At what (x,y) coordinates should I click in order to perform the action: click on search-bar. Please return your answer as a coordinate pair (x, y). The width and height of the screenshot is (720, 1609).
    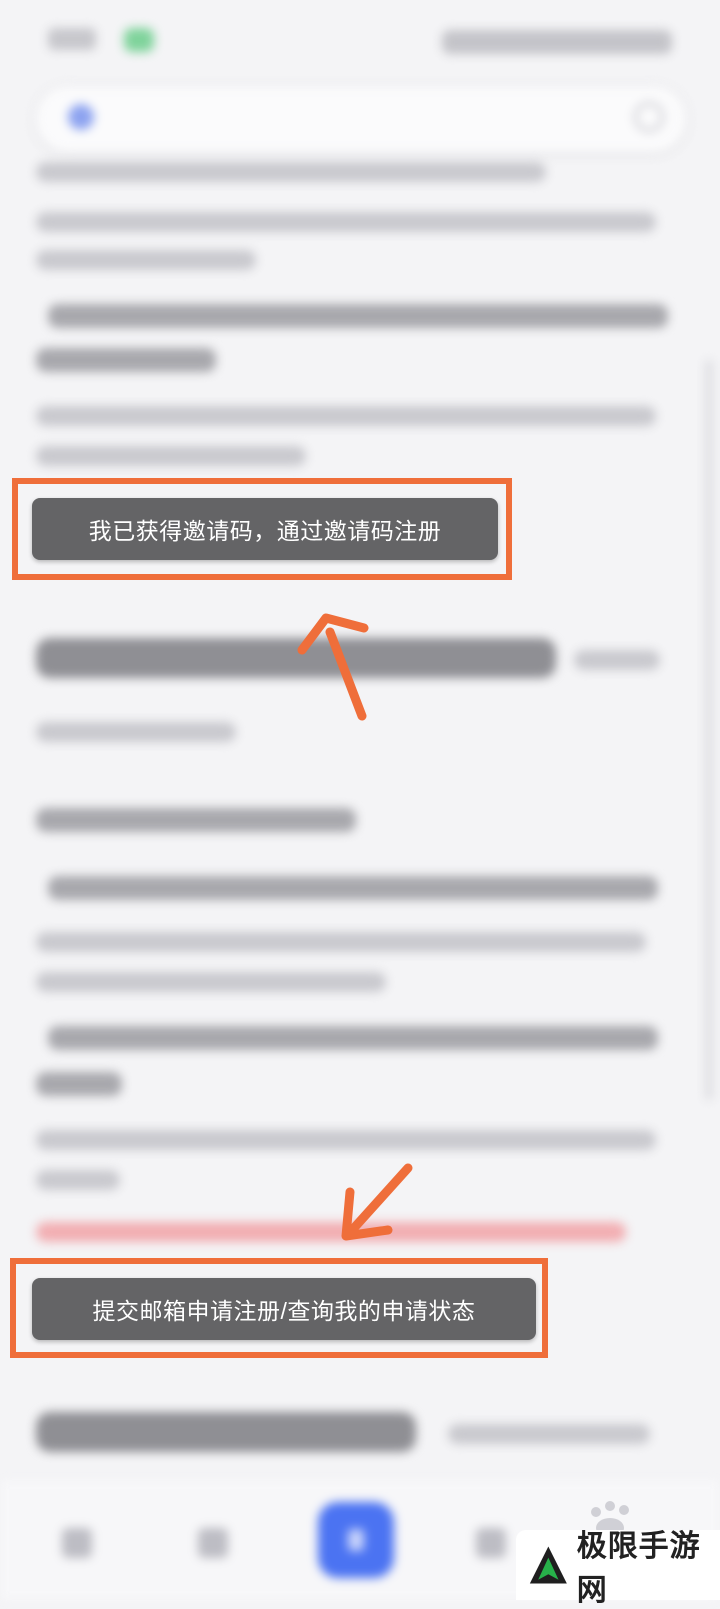
    Looking at the image, I should click on (361, 119).